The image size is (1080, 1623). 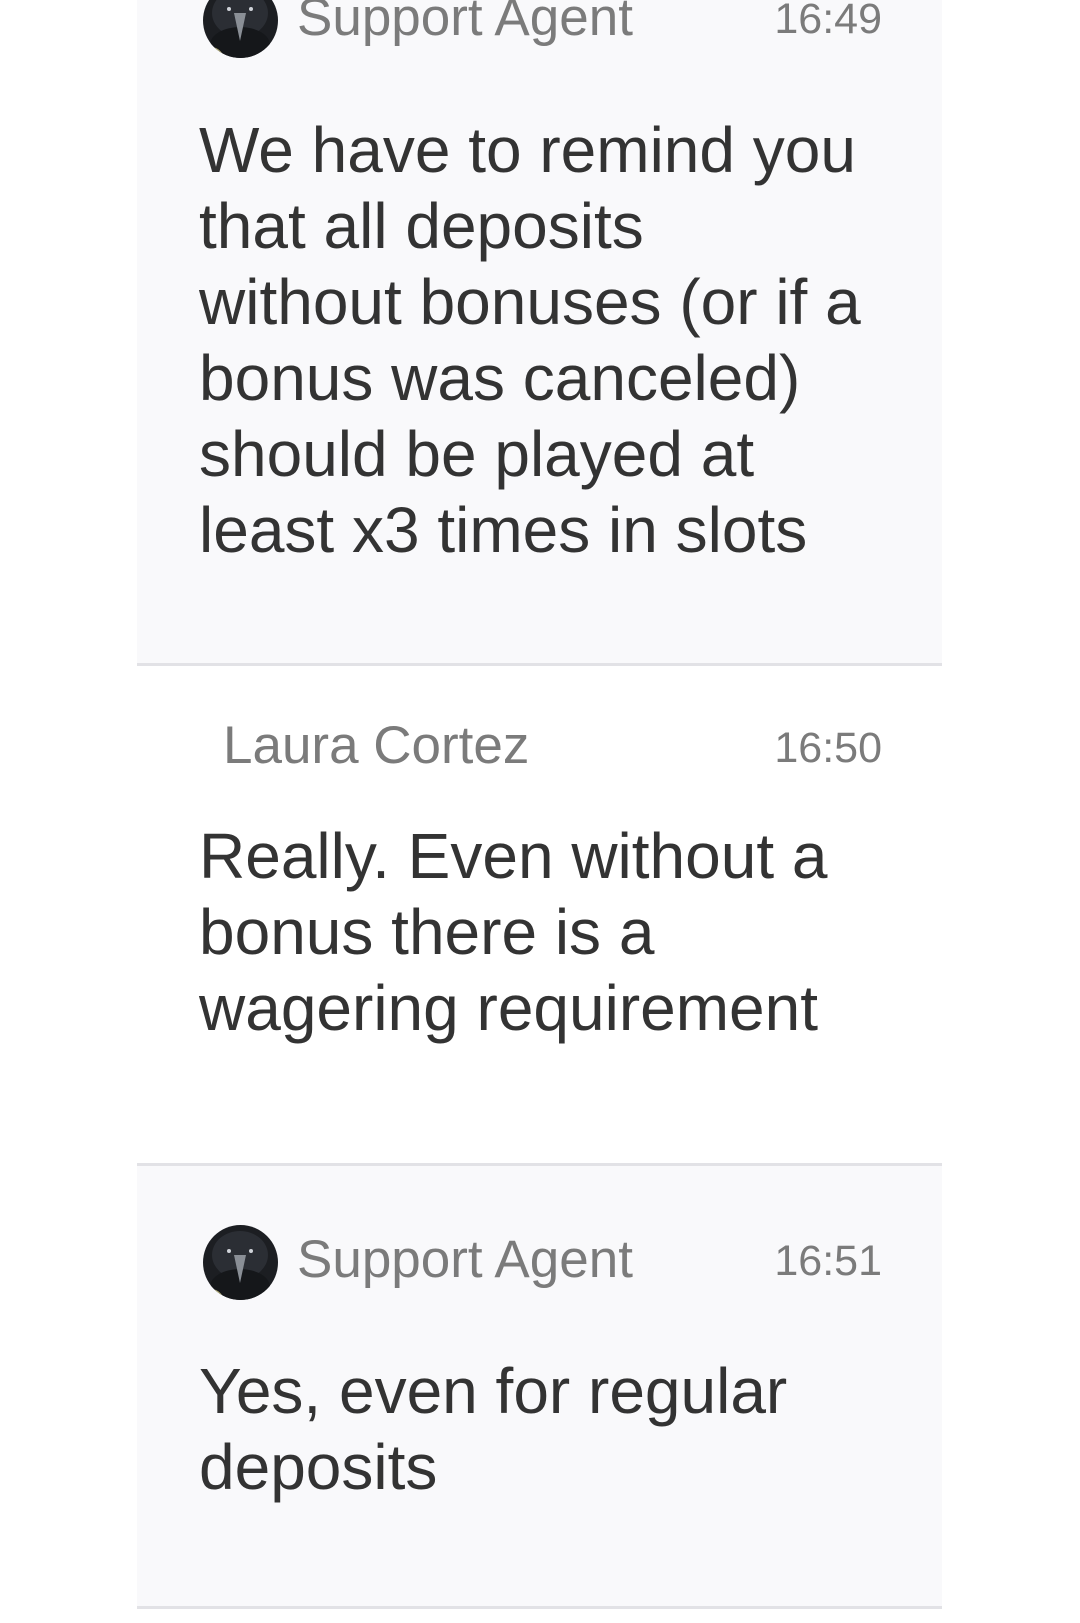 I want to click on sender-name: Laura Cortez, so click(x=376, y=745).